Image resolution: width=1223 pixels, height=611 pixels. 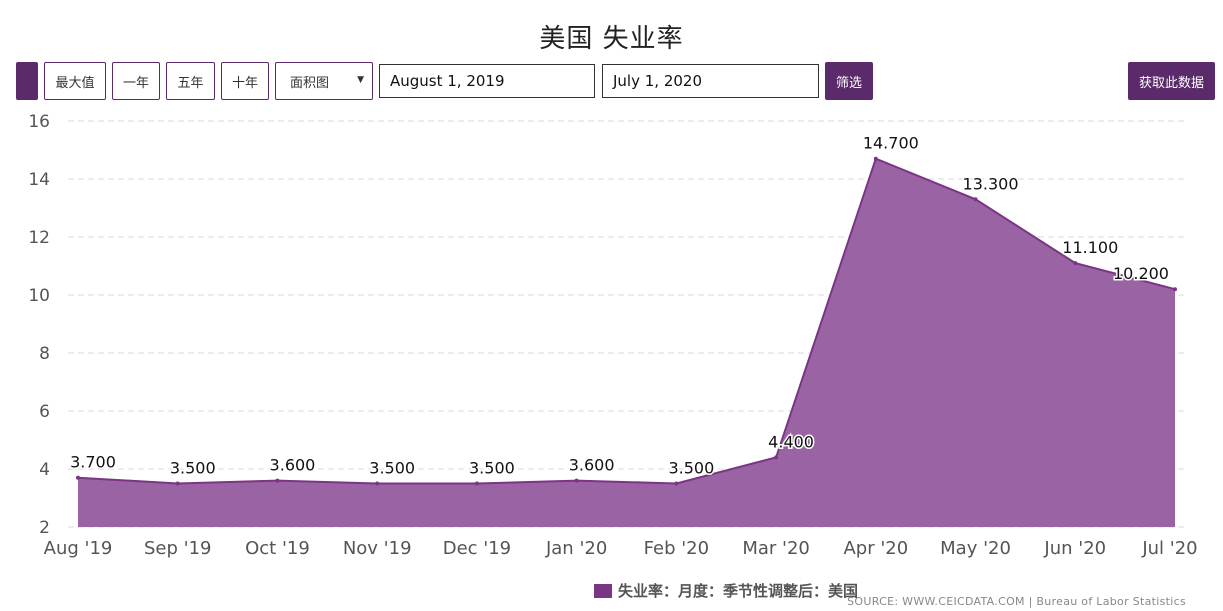 What do you see at coordinates (377, 548) in the screenshot?
I see `x-tick-label: Nov '19` at bounding box center [377, 548].